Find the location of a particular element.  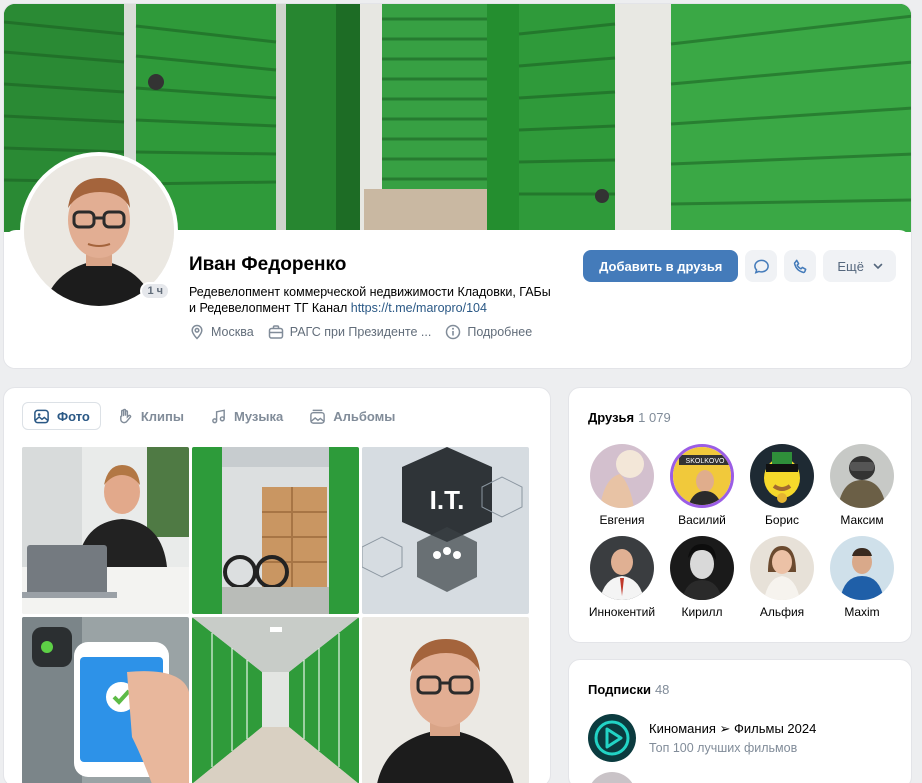

call-button is located at coordinates (800, 266).